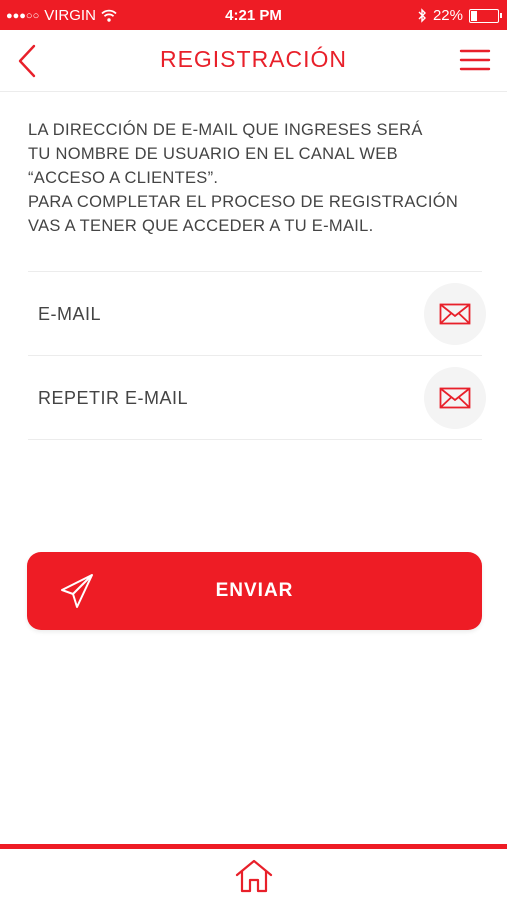 The image size is (507, 900). I want to click on hamburger-menu-icon, so click(475, 60).